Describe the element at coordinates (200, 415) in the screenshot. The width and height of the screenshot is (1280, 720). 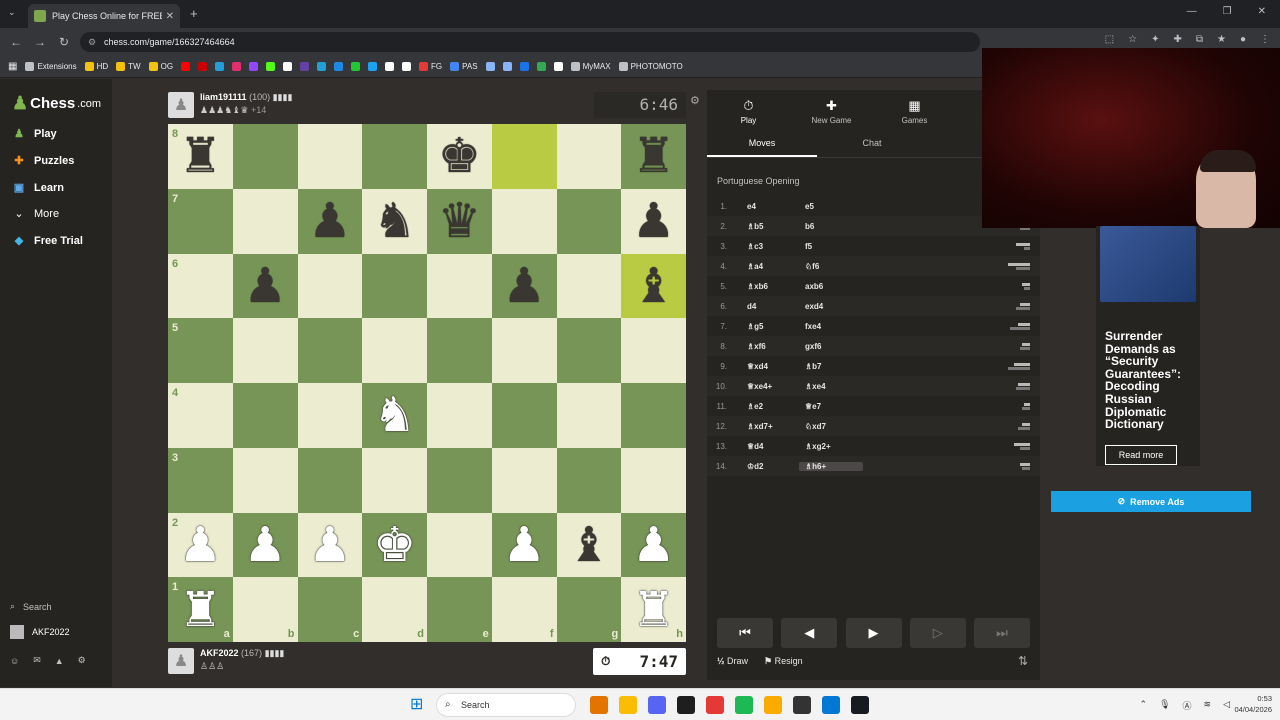
I see `board-square: 4` at that location.